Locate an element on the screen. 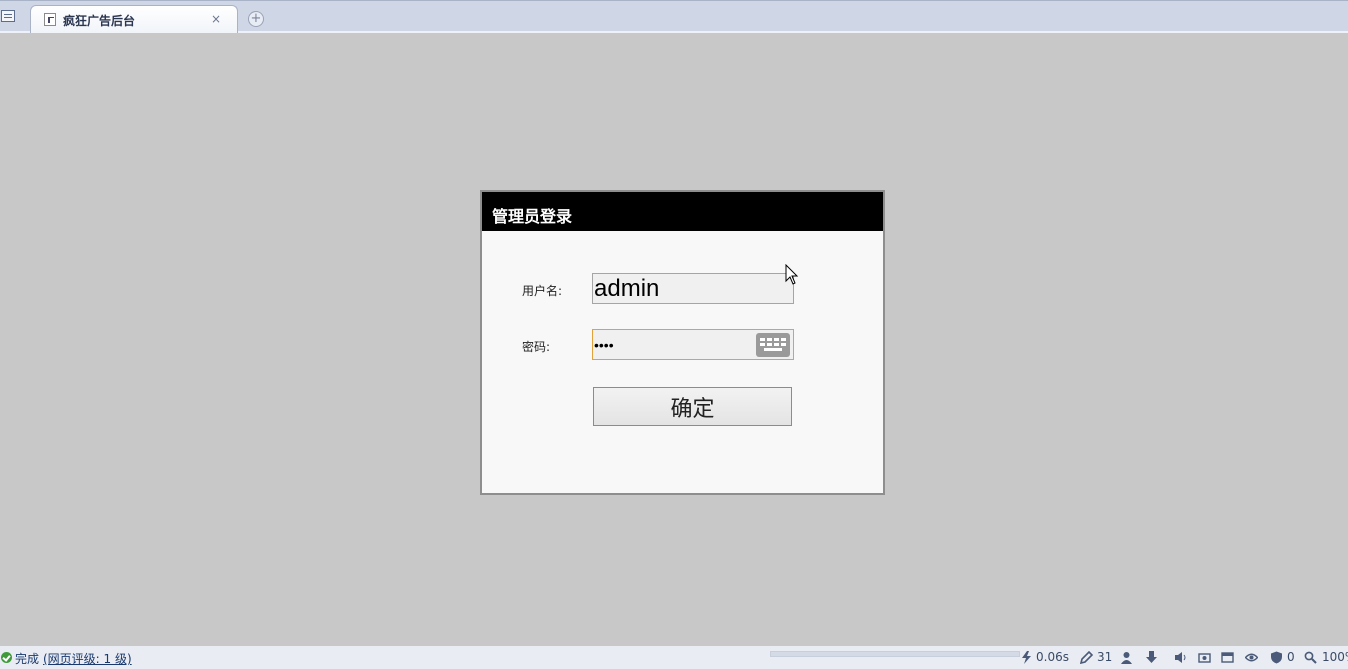 This screenshot has width=1348, height=669. password-label: 密码: is located at coordinates (536, 347).